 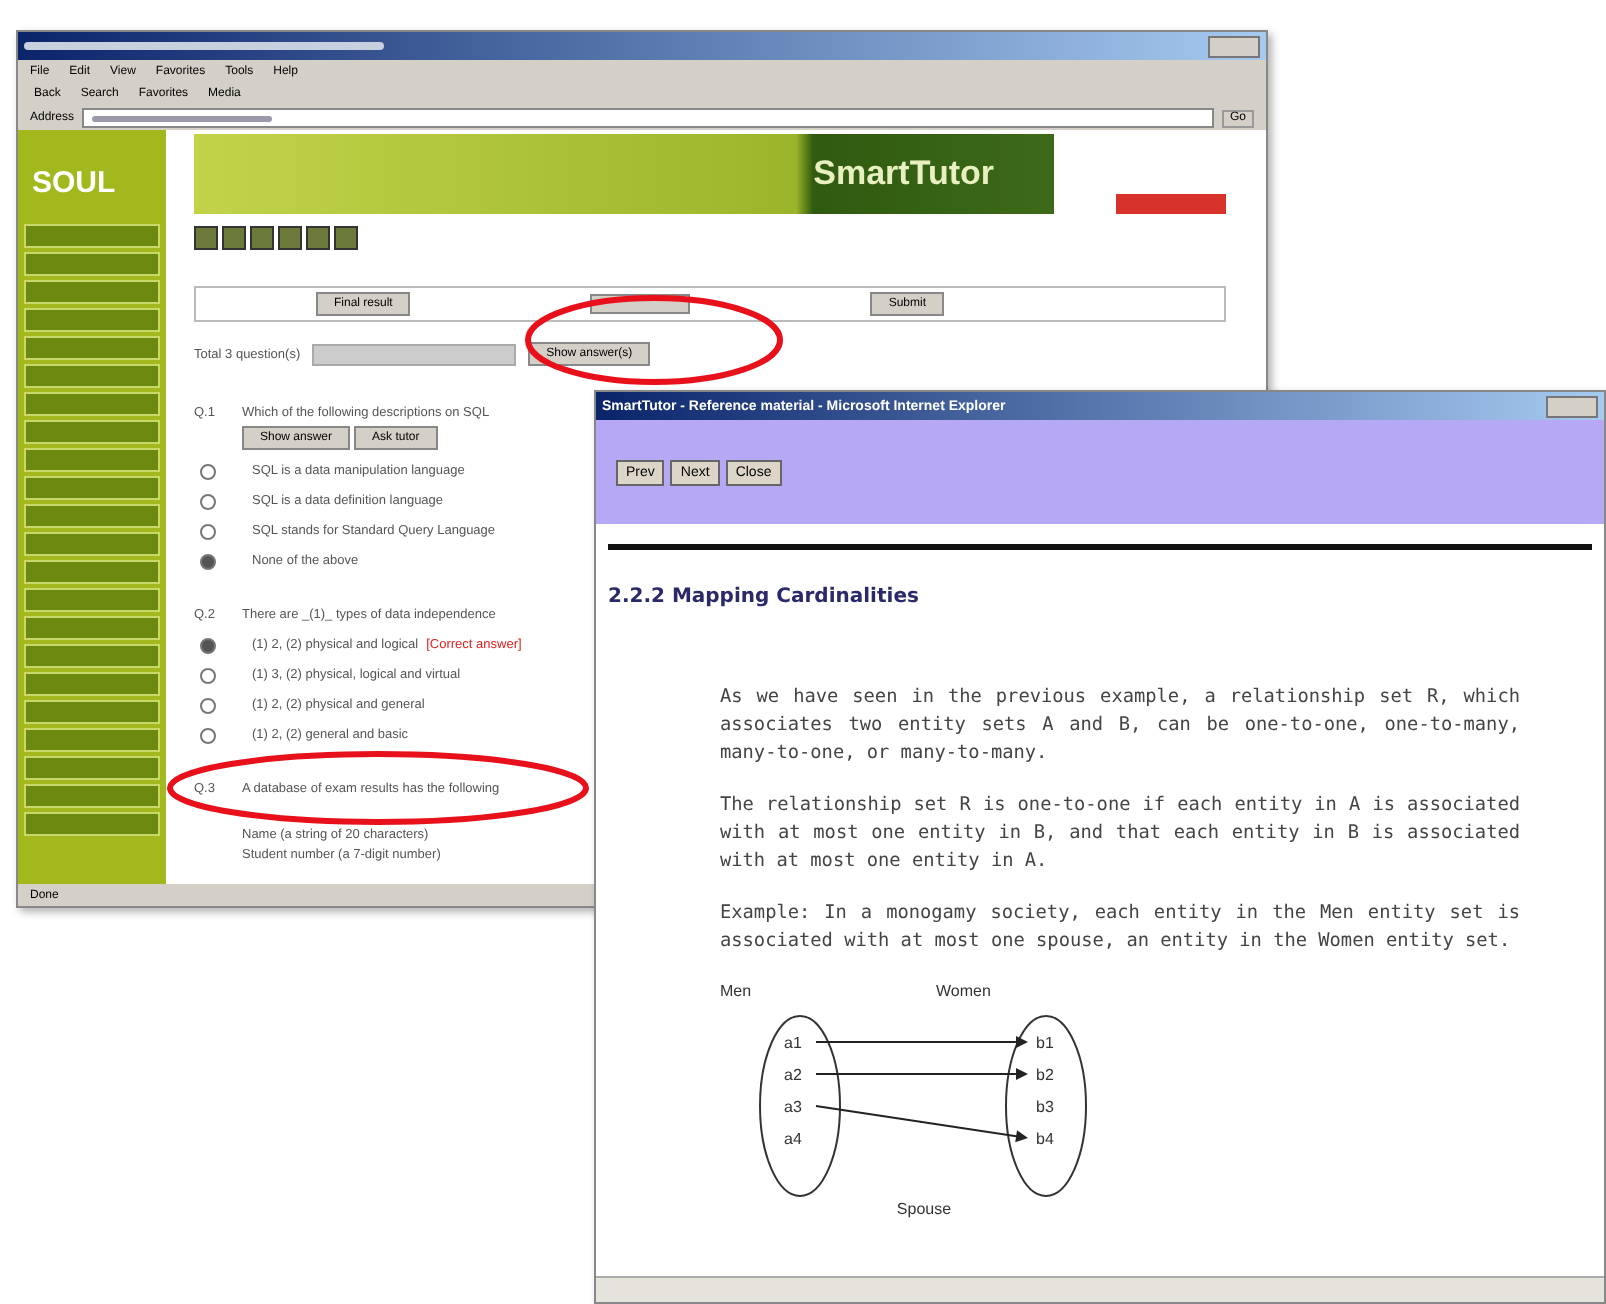 I want to click on logo-text: SOUL, so click(x=75, y=183).